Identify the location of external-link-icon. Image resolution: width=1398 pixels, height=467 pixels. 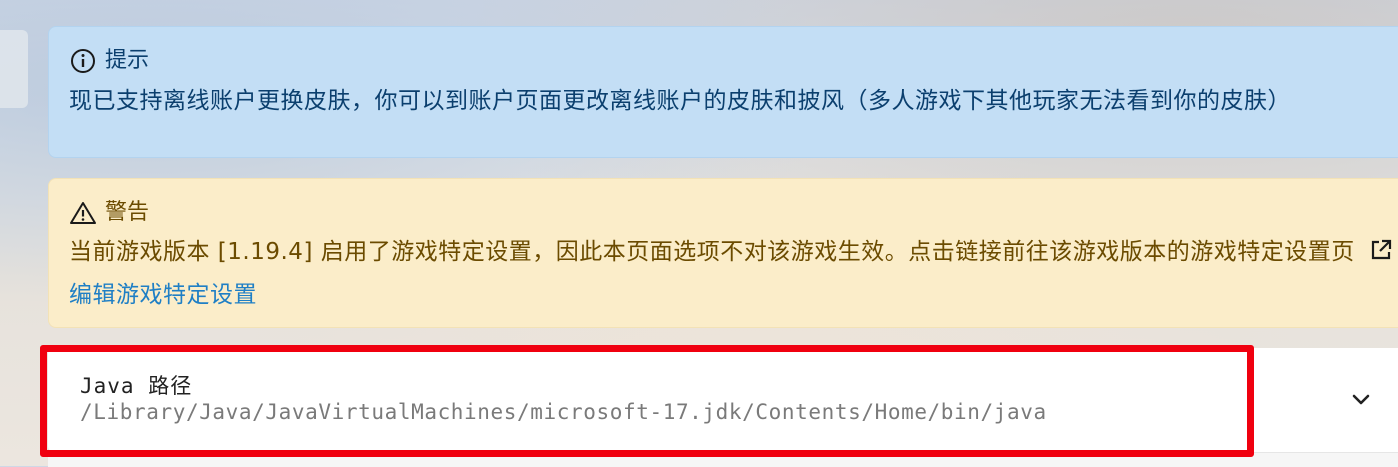
(1381, 255).